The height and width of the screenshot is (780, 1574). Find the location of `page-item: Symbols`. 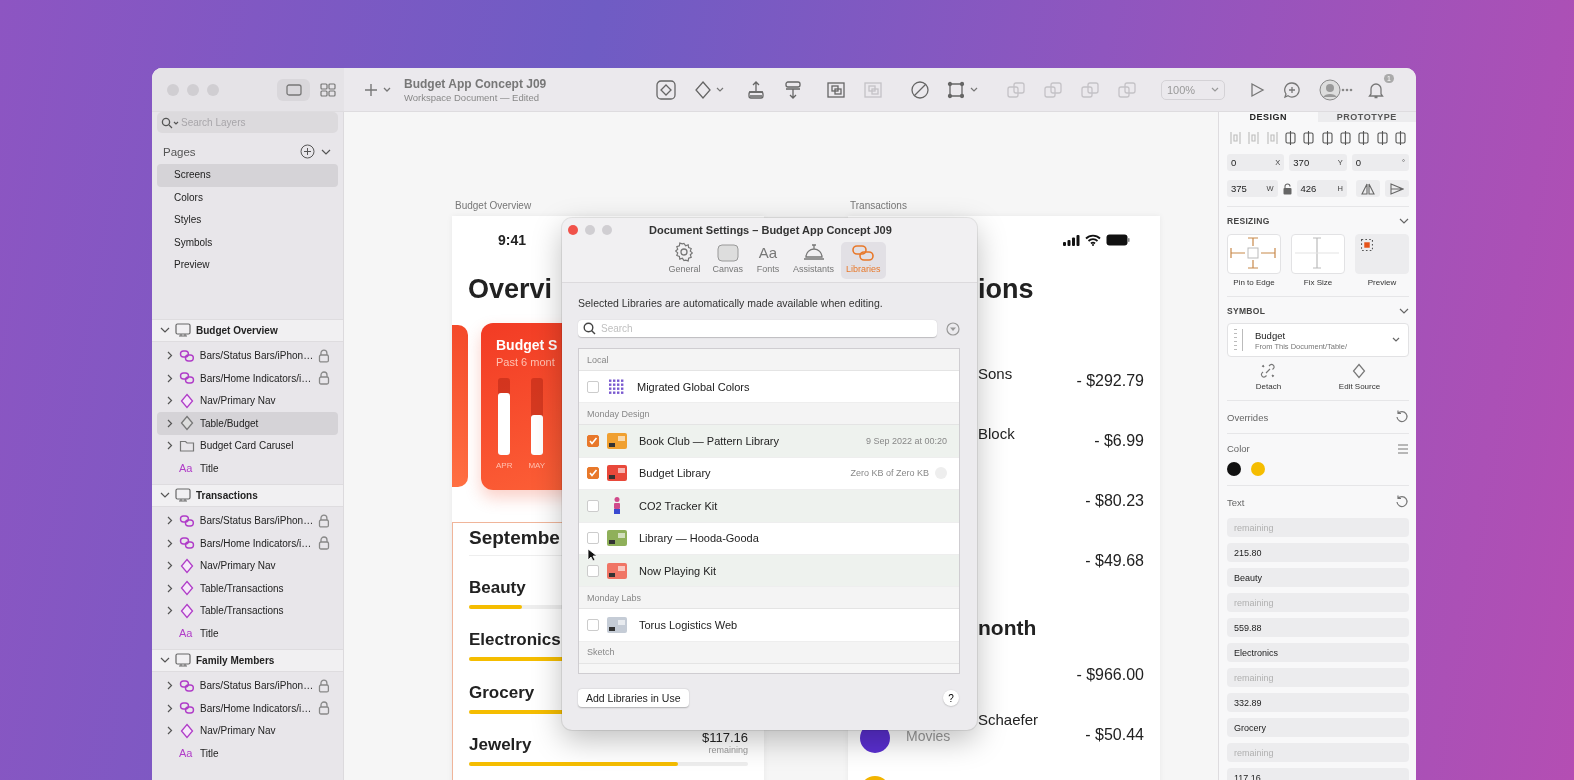

page-item: Symbols is located at coordinates (247, 242).